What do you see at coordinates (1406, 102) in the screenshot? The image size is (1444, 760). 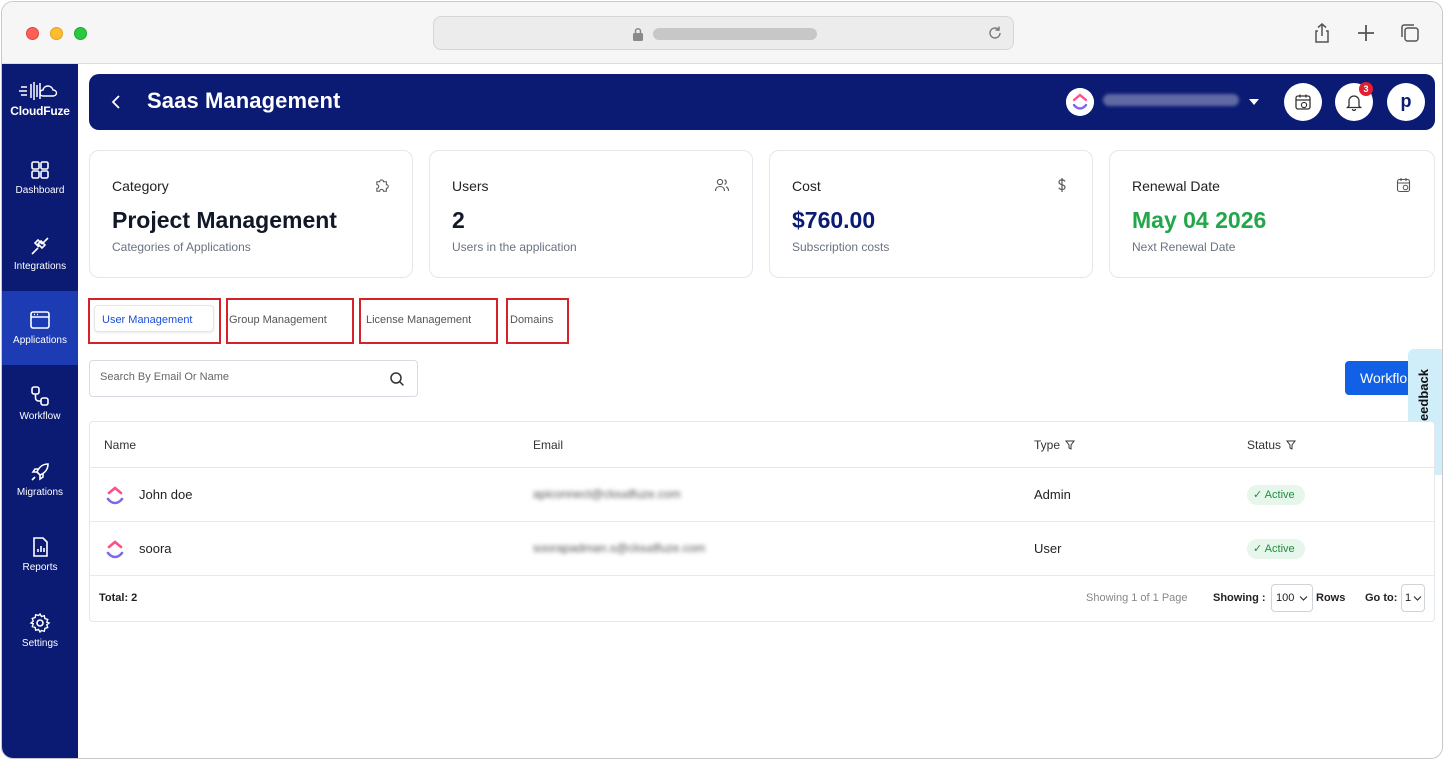 I see `avatar: p` at bounding box center [1406, 102].